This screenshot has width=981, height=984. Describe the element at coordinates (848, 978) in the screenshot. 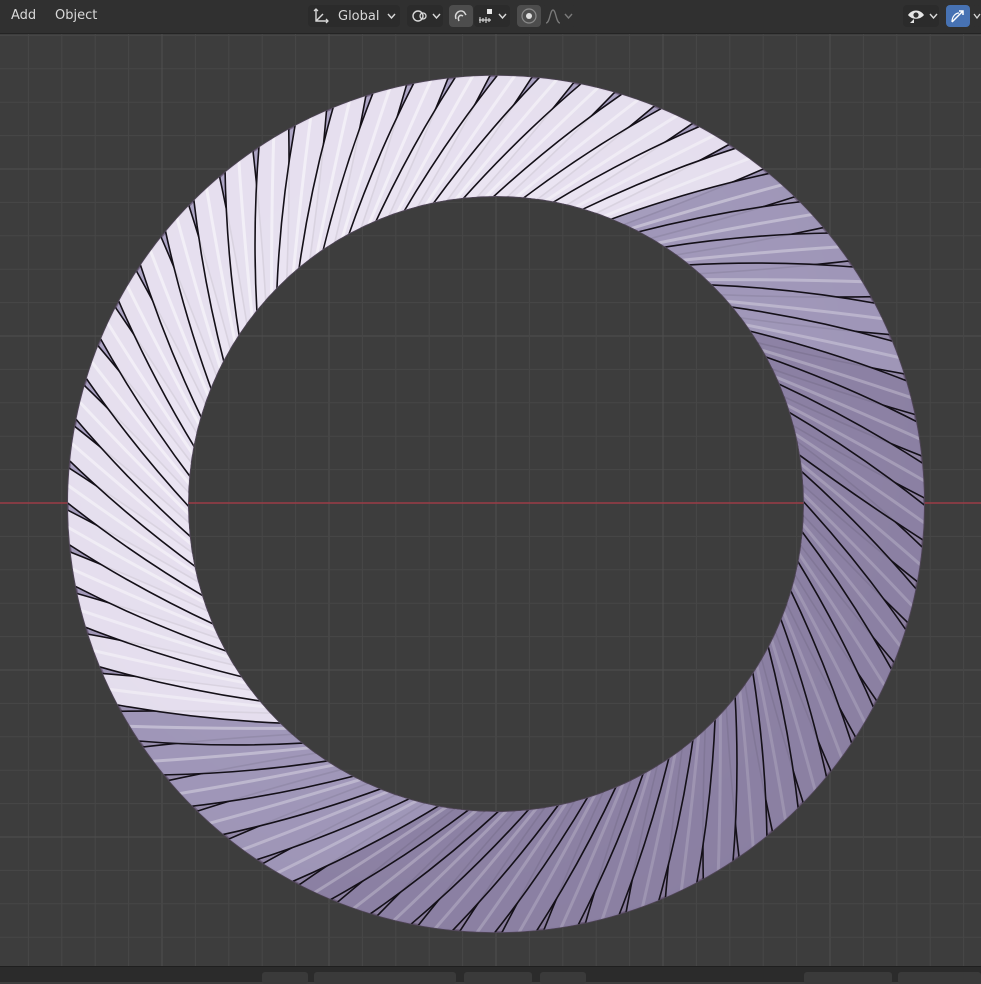

I see `current-frame-field` at that location.